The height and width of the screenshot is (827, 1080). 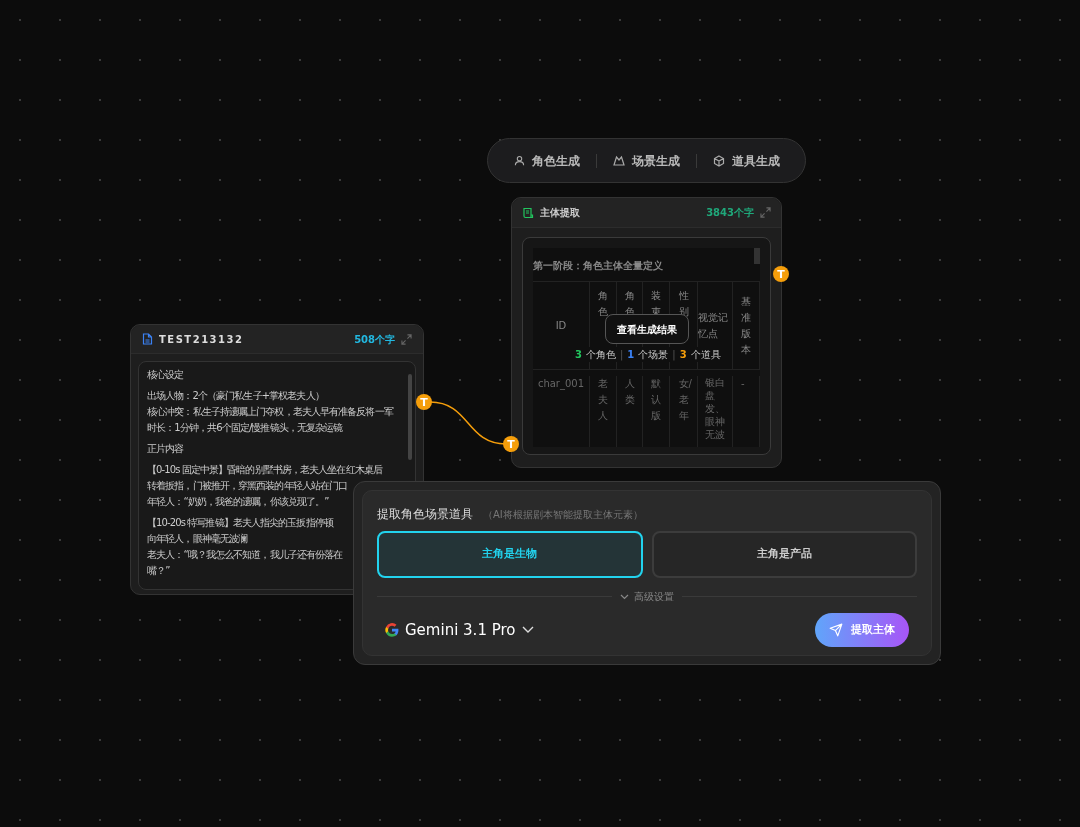 What do you see at coordinates (238, 502) in the screenshot?
I see `document-text-line: 年轻人：“奶奶，我爸的遗嘱，你该兑现了。”` at bounding box center [238, 502].